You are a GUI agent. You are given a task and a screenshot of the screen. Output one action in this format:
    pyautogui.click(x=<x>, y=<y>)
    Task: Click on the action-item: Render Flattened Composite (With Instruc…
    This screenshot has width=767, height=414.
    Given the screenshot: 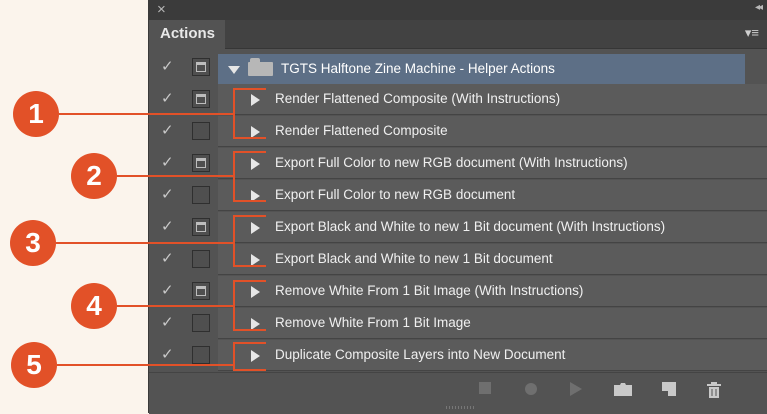 What is the action you would take?
    pyautogui.click(x=492, y=99)
    